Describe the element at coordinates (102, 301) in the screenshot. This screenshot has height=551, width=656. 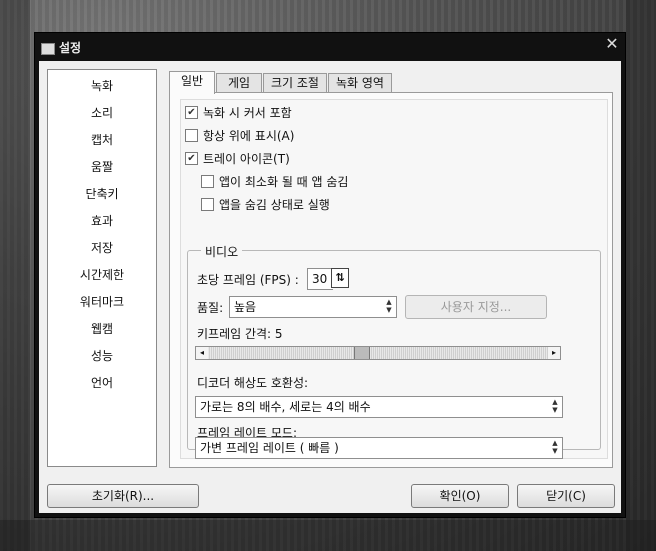
I see `sidebar-item-watermark: 워터마크` at that location.